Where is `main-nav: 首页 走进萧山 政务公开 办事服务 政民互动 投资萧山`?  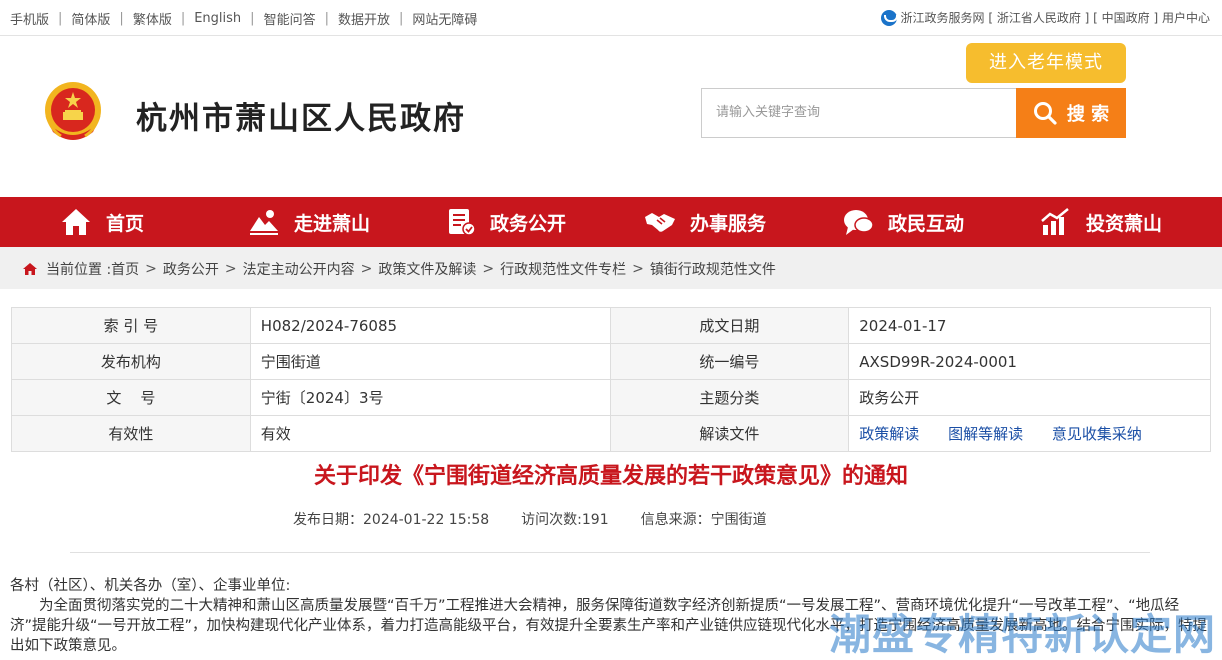
main-nav: 首页 走进萧山 政务公开 办事服务 政民互动 投资萧山 is located at coordinates (611, 222).